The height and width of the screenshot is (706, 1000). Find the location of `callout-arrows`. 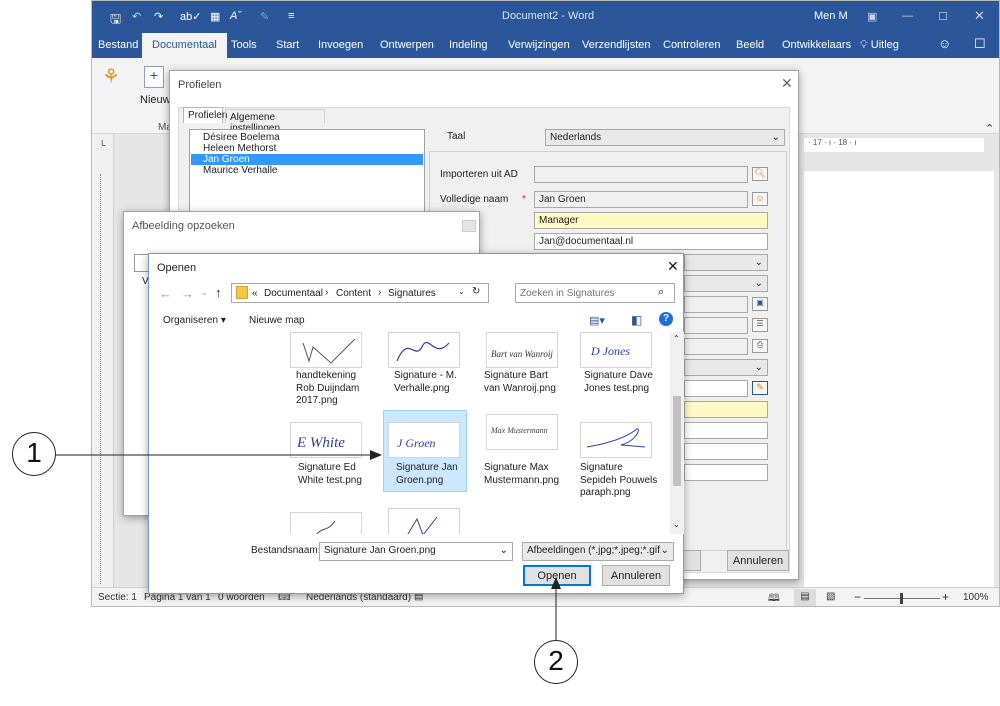

callout-arrows is located at coordinates (308, 545).